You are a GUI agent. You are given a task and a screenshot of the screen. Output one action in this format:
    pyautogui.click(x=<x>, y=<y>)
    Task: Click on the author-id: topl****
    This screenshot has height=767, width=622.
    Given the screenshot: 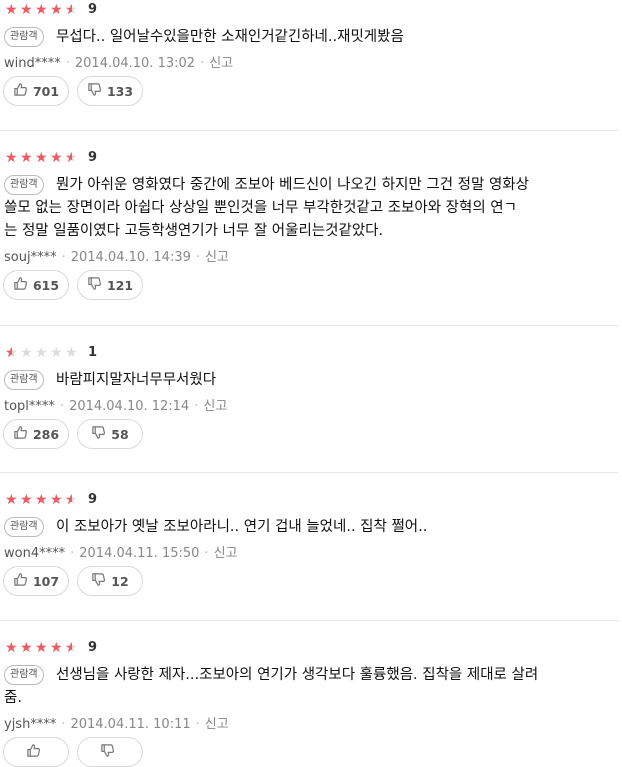 What is the action you would take?
    pyautogui.click(x=29, y=406)
    